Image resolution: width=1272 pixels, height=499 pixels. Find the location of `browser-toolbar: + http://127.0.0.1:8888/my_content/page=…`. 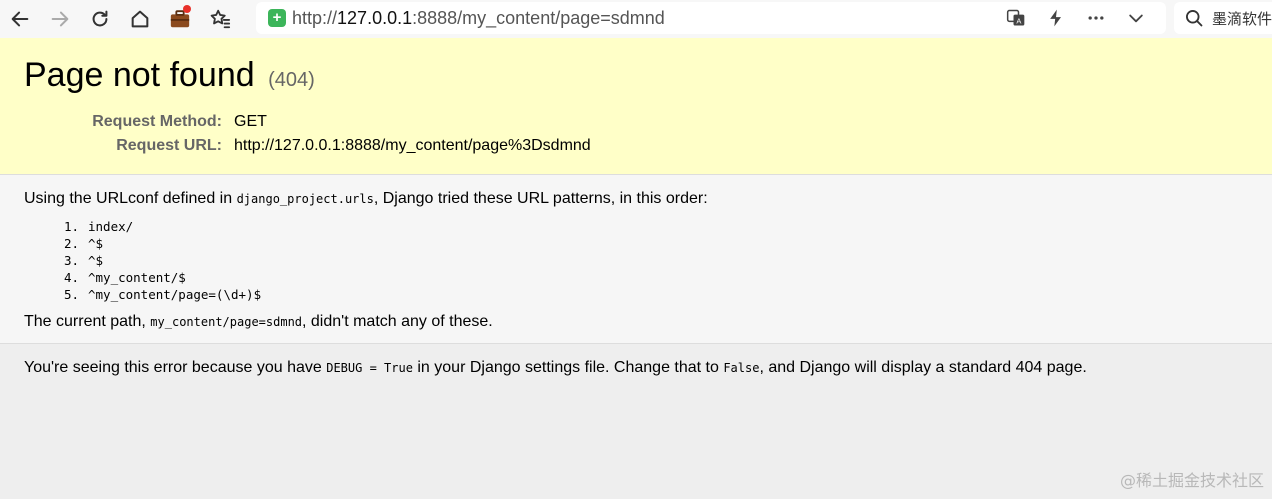

browser-toolbar: + http://127.0.0.1:8888/my_content/page=… is located at coordinates (636, 19).